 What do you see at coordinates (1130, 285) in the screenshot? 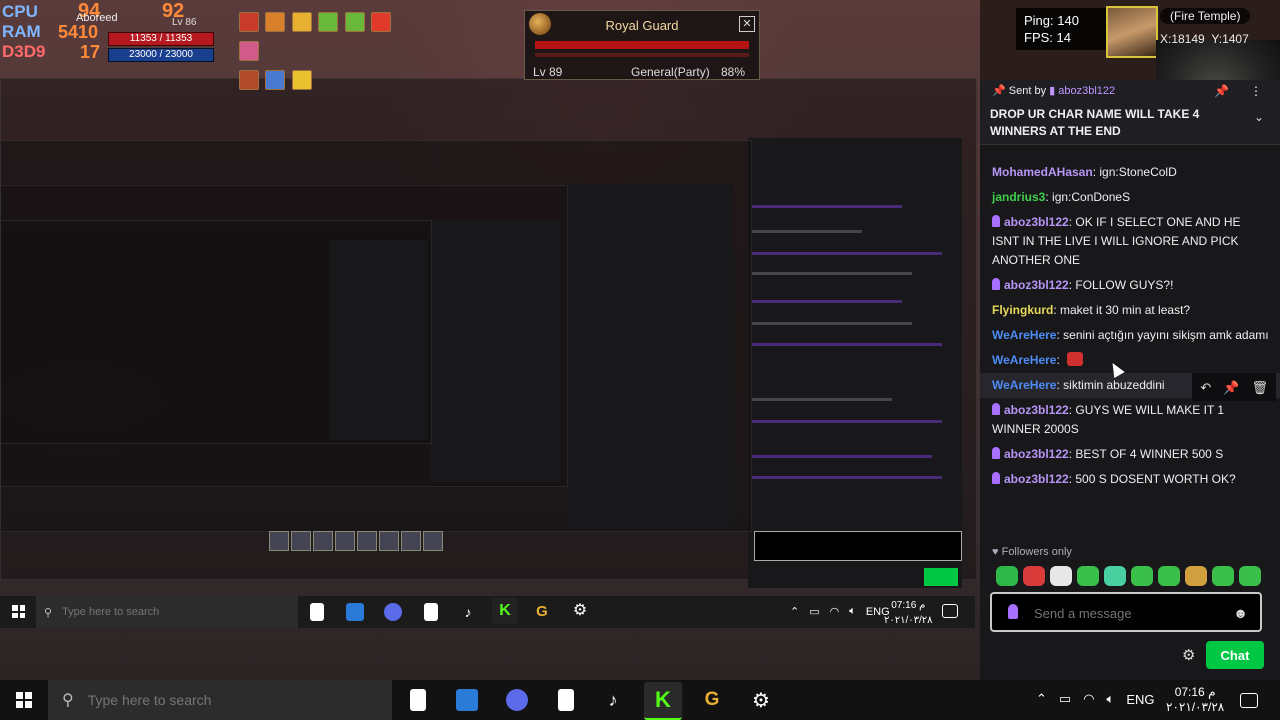
I see `chat-message: aboz3bl122: FOLLOW GUYS?!` at bounding box center [1130, 285].